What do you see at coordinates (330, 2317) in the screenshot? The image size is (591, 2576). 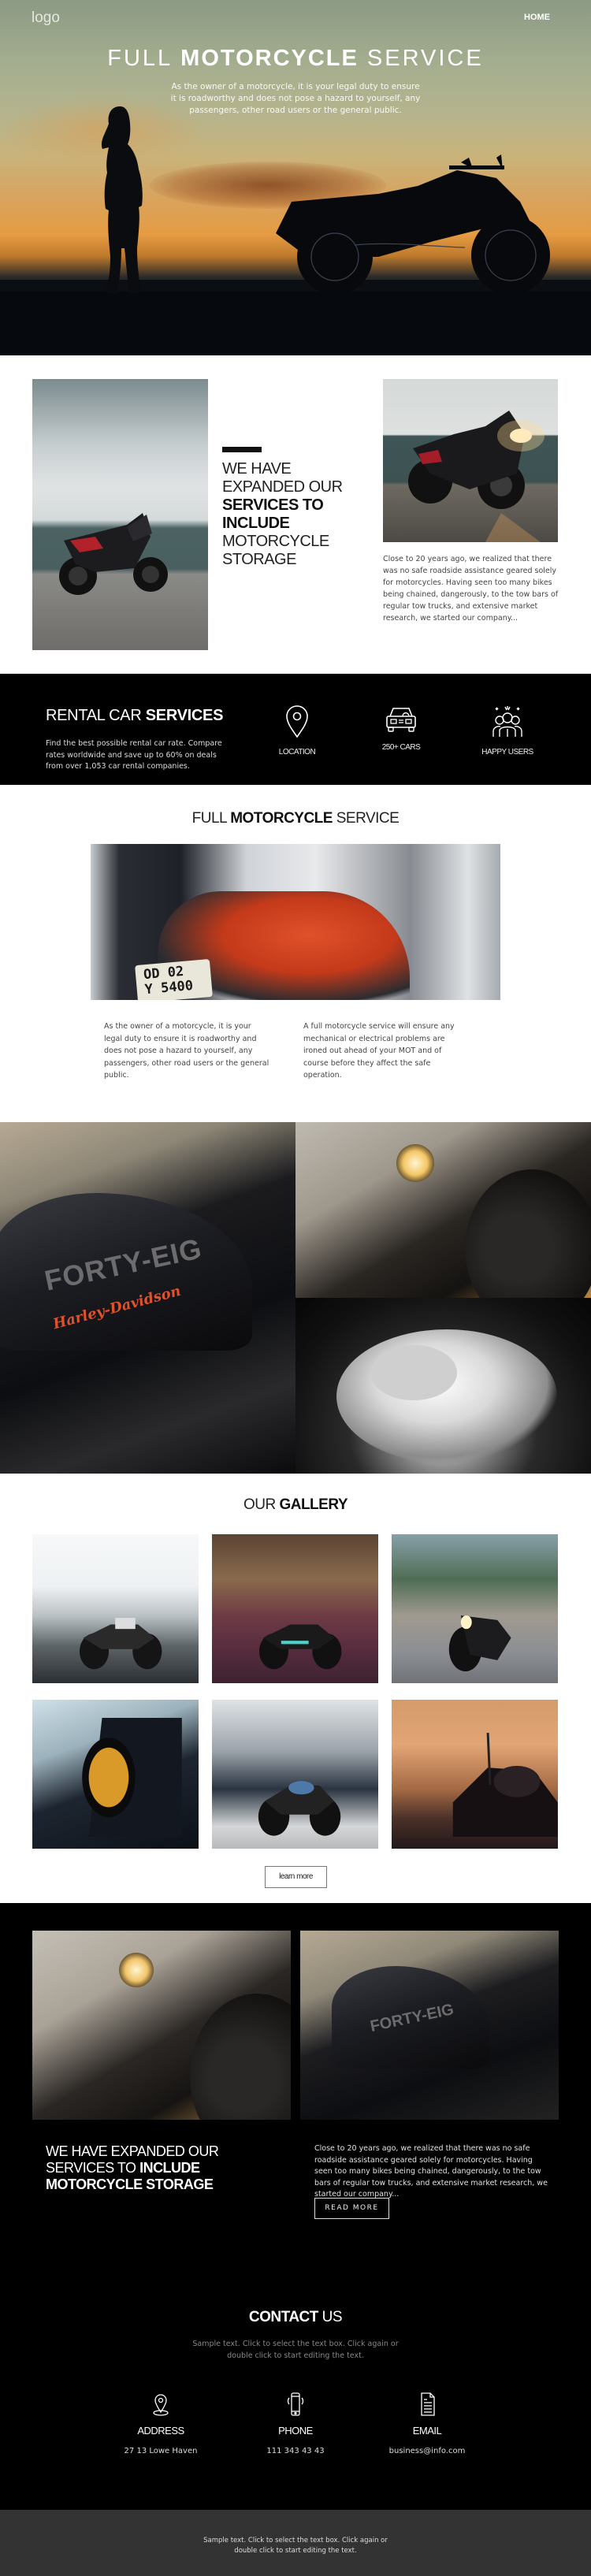 I see `contact-title-light: US` at bounding box center [330, 2317].